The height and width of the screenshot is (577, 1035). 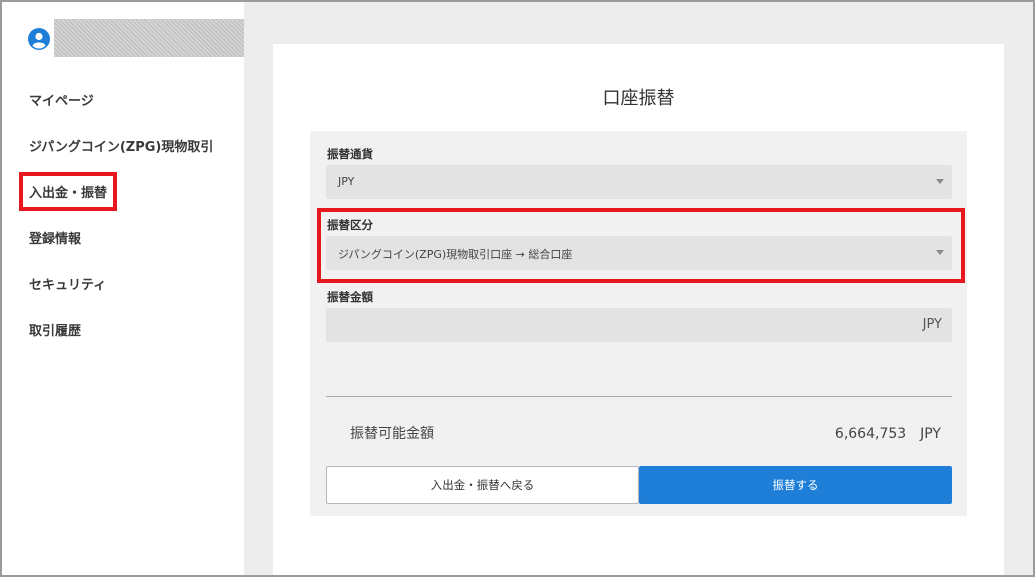 I want to click on transfer-type-select-value: ジパングコイン(ZPG)現物取引口座 → 総合口座, so click(x=455, y=254).